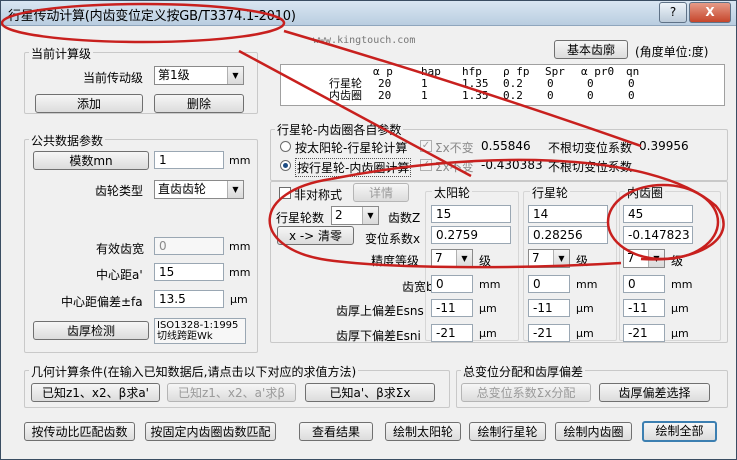 Image resolution: width=737 pixels, height=460 pixels. What do you see at coordinates (336, 431) in the screenshot?
I see `view-results-button: 查看结果` at bounding box center [336, 431].